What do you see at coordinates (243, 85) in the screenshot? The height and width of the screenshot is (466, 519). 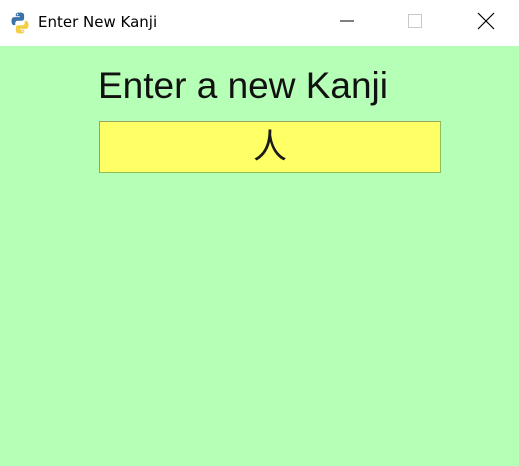 I see `prompt-label: Enter a new Kanji` at bounding box center [243, 85].